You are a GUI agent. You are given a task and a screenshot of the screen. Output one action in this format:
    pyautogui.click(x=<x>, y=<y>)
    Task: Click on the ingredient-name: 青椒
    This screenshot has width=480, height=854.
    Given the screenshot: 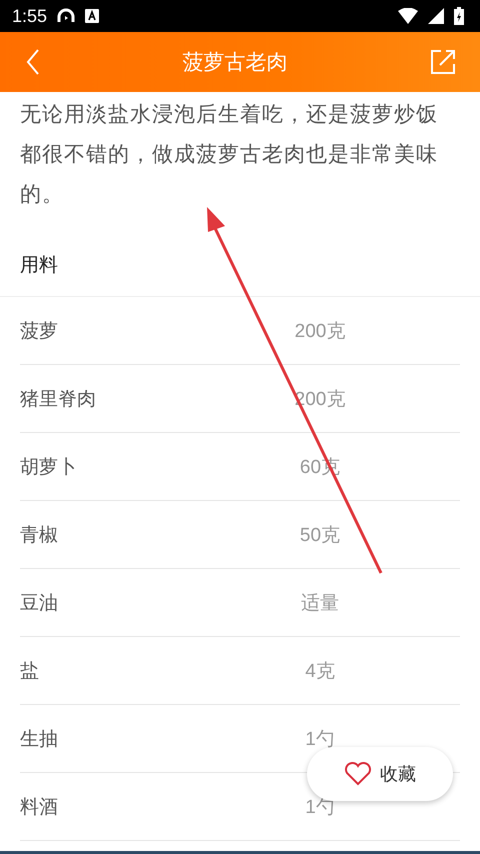 What is the action you would take?
    pyautogui.click(x=39, y=535)
    